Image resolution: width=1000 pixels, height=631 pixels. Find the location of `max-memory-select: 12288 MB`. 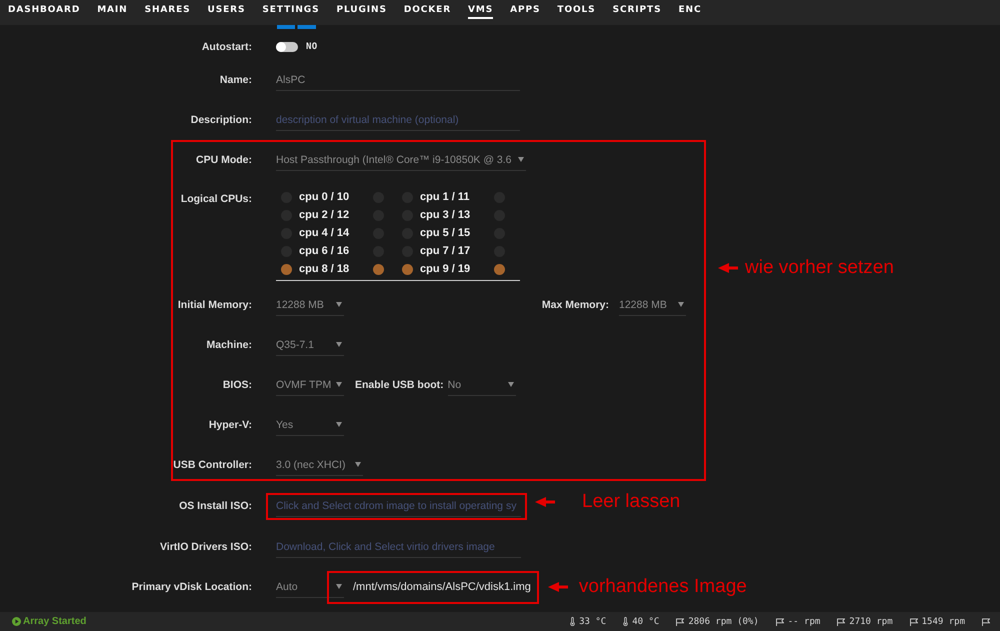

max-memory-select: 12288 MB is located at coordinates (652, 305).